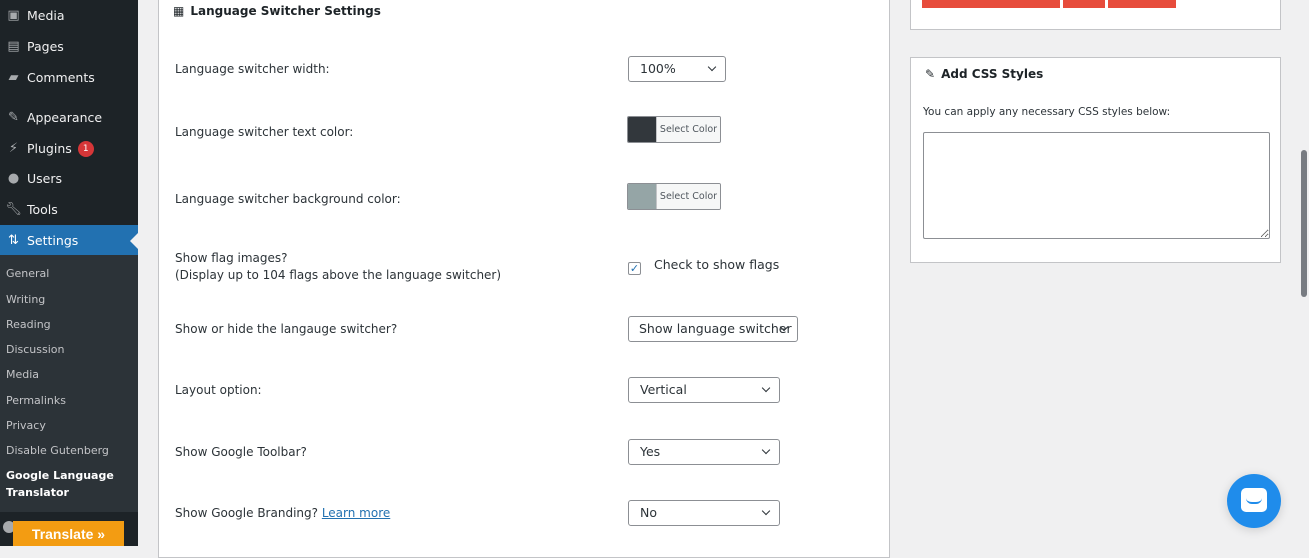 This screenshot has width=1309, height=558. What do you see at coordinates (45, 178) in the screenshot?
I see `sidebar-item-label: Users` at bounding box center [45, 178].